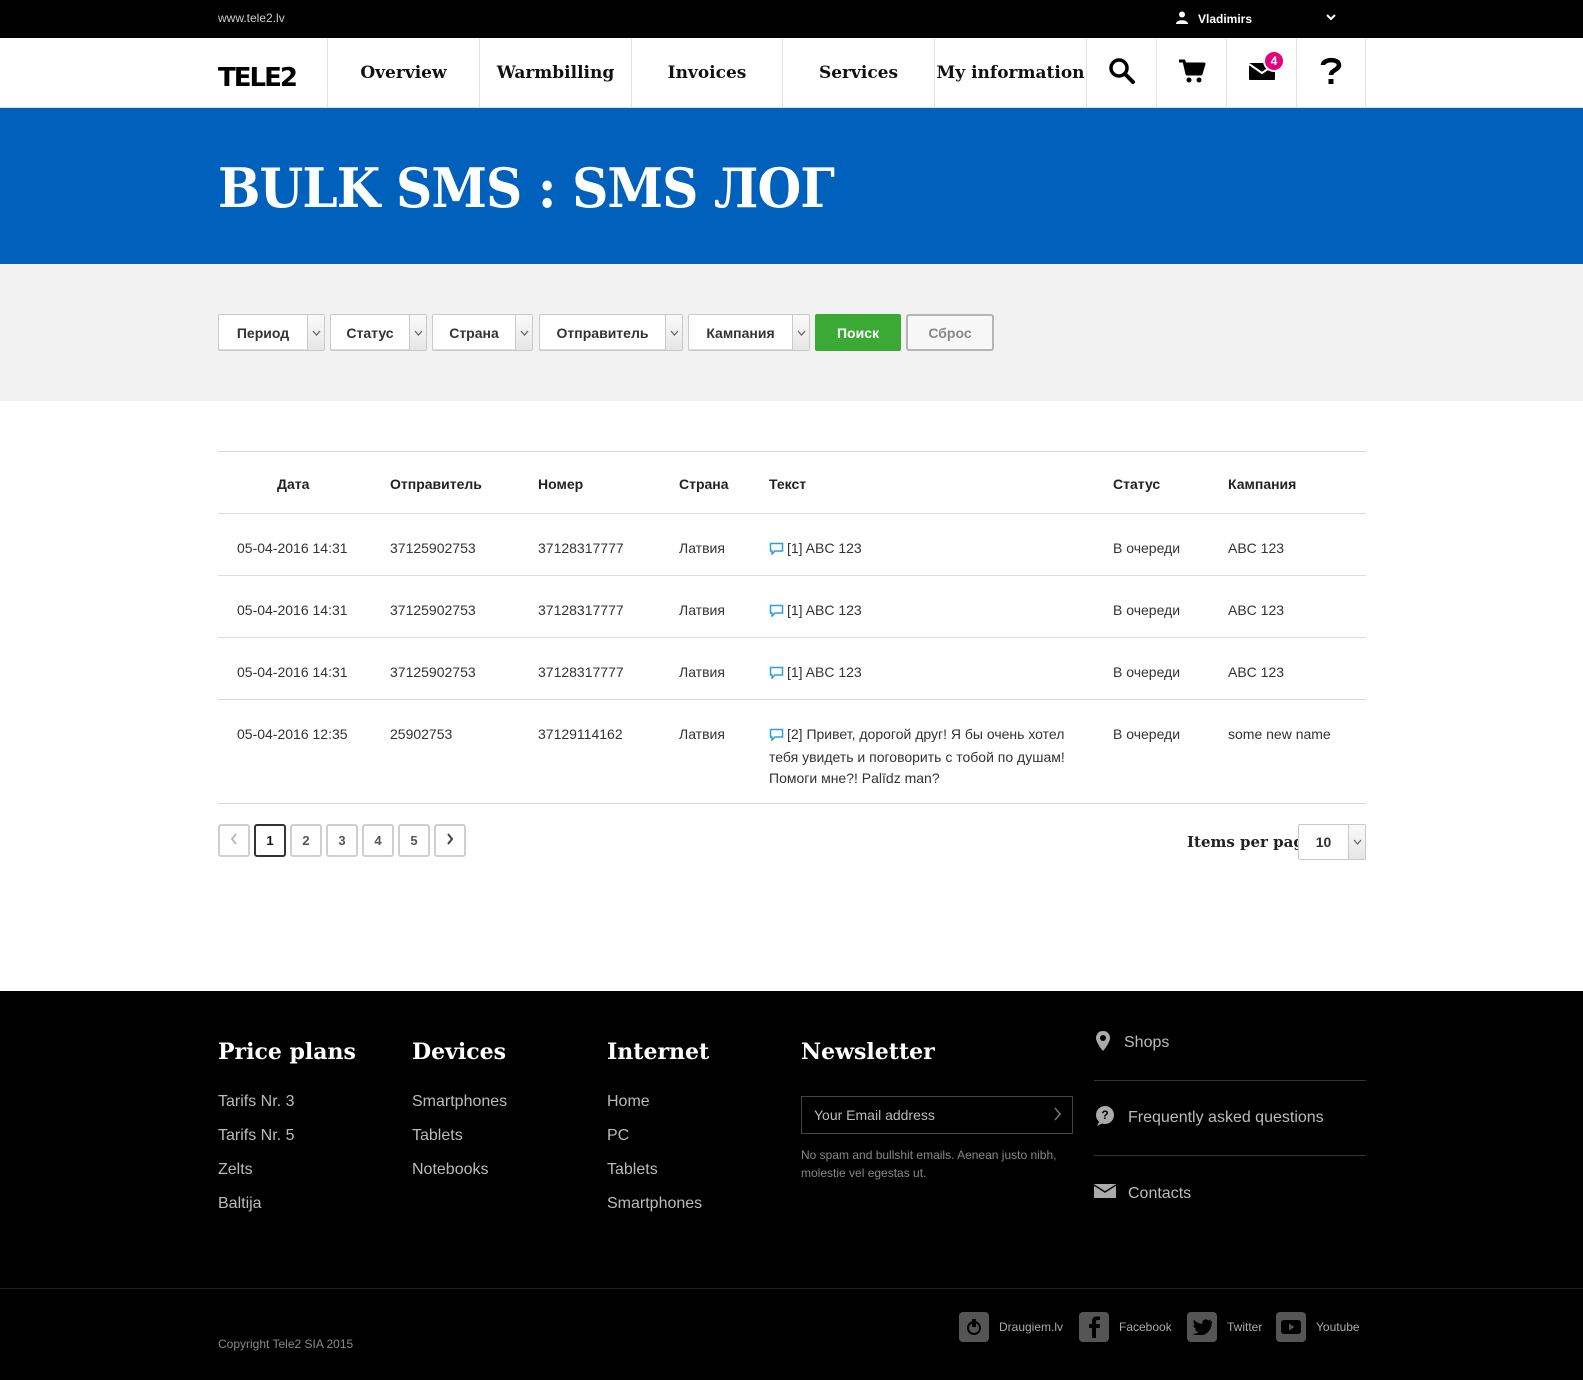  Describe the element at coordinates (950, 332) in the screenshot. I see `reset-button: Сброс` at that location.